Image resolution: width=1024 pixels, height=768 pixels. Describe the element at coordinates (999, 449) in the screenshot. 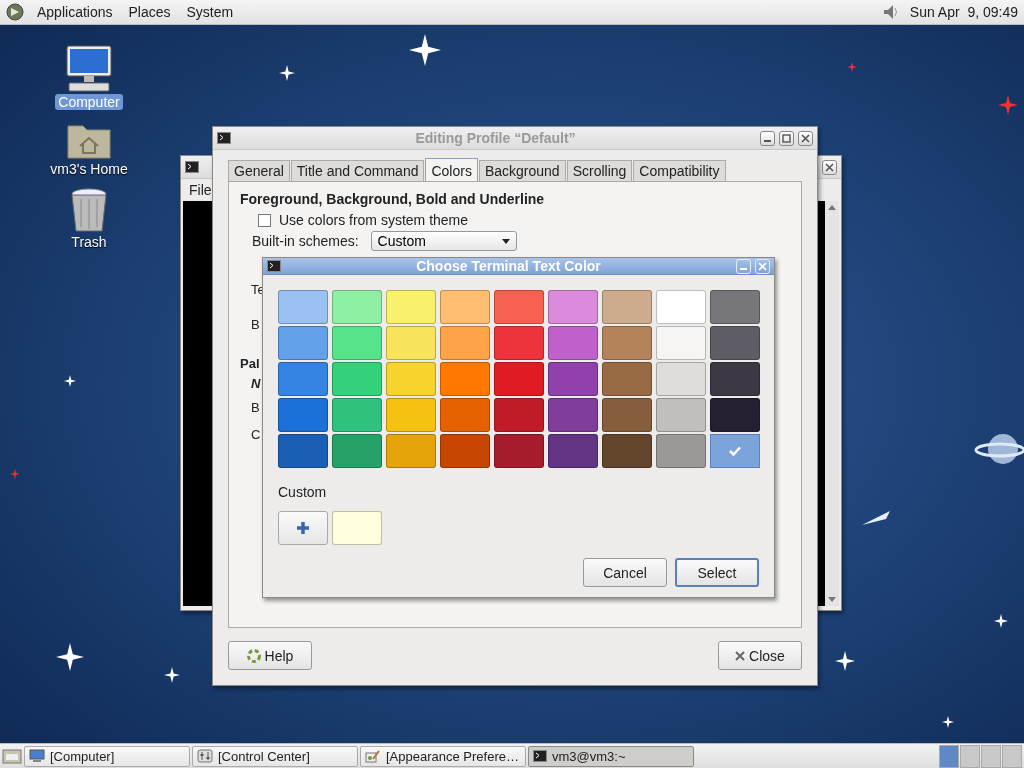

I see `planet-drawing` at that location.